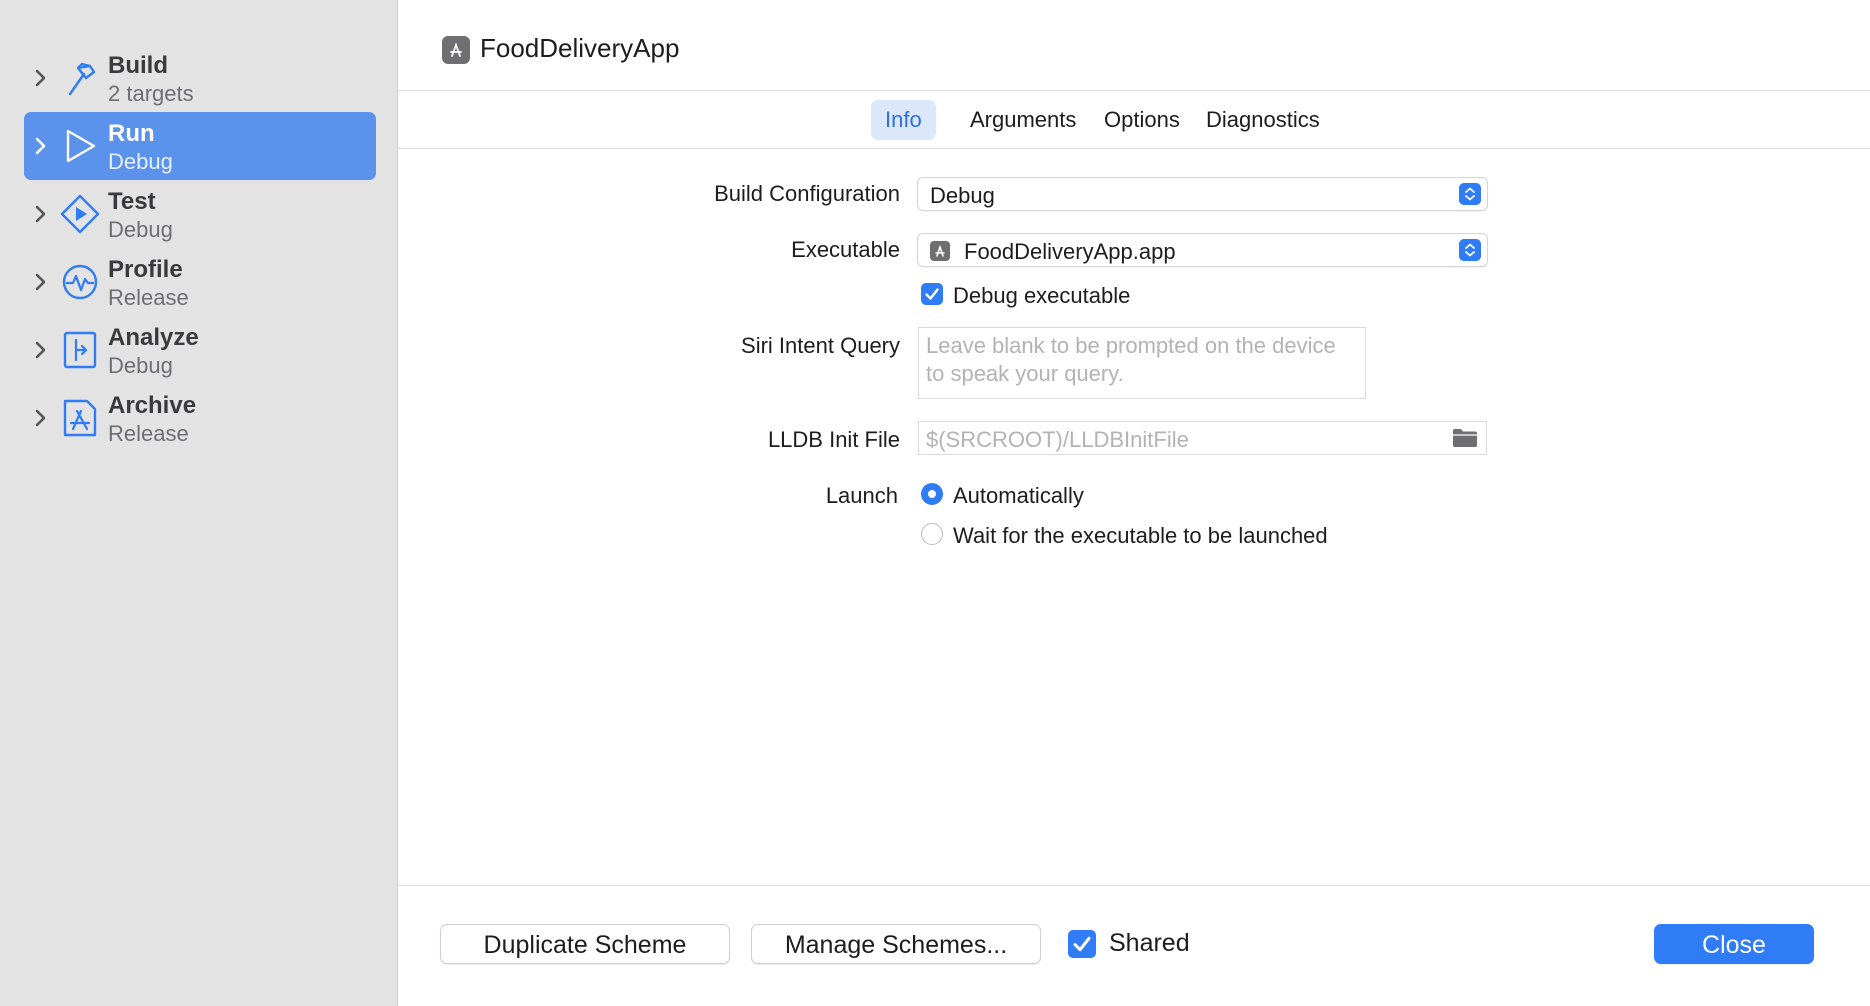  I want to click on sidebar-item-title: Archive, so click(152, 405).